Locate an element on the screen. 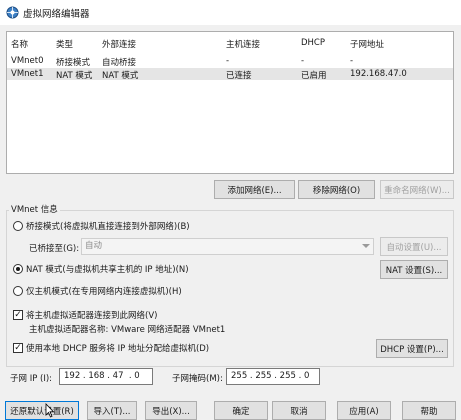  row-host: 已连接 is located at coordinates (239, 76).